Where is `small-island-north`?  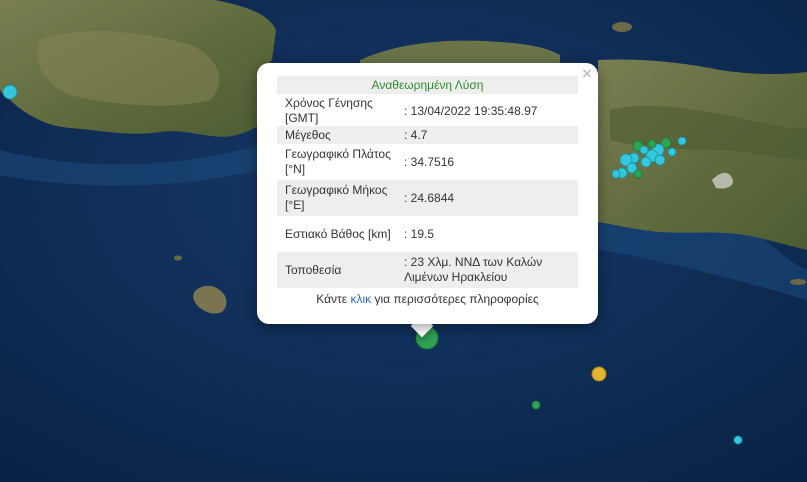 small-island-north is located at coordinates (622, 27).